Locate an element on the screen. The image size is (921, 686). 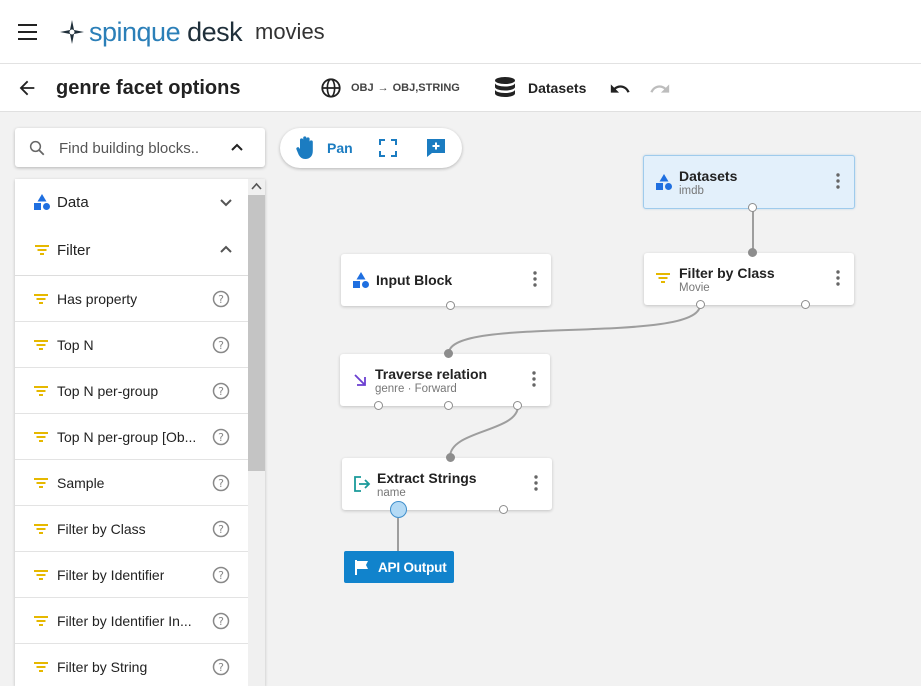
scrollbar is located at coordinates (256, 432).